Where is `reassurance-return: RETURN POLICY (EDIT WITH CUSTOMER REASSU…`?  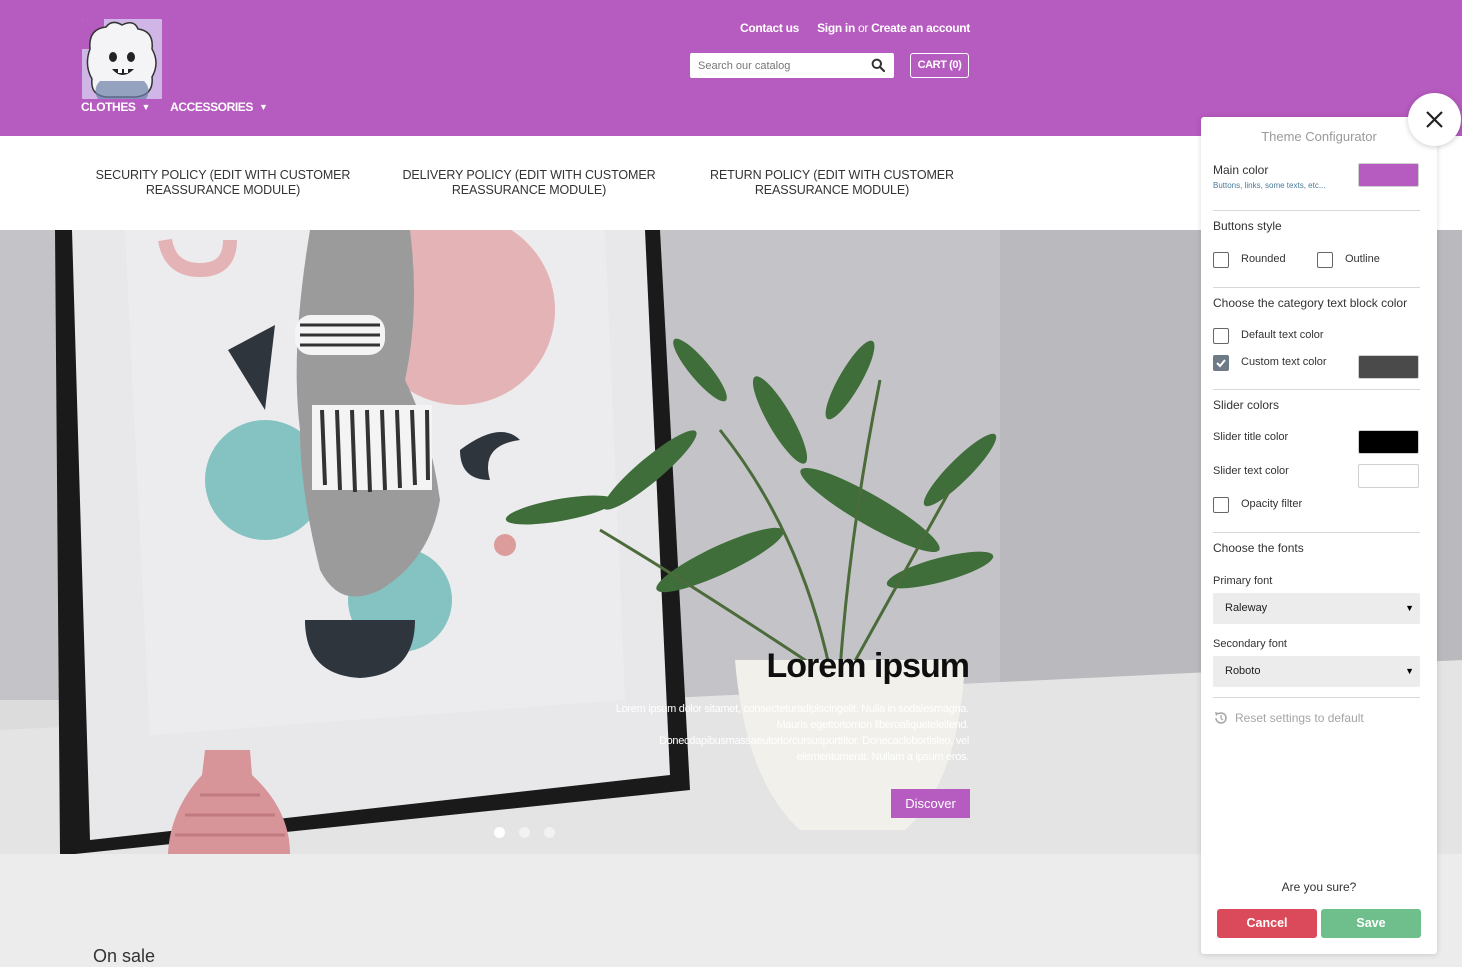
reassurance-return: RETURN POLICY (EDIT WITH CUSTOMER REASSU… is located at coordinates (832, 183).